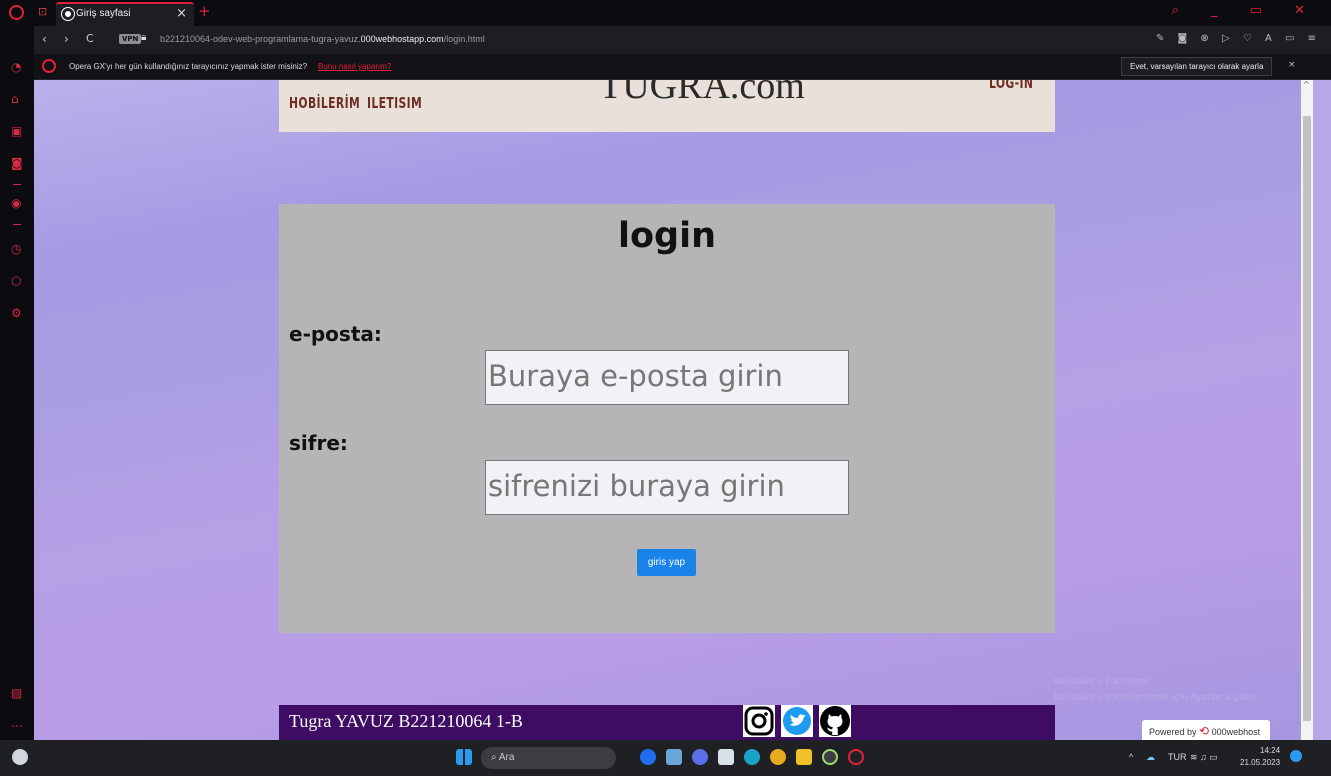 This screenshot has width=1331, height=776. Describe the element at coordinates (464, 39) in the screenshot. I see `url-suffix: /login.html` at that location.